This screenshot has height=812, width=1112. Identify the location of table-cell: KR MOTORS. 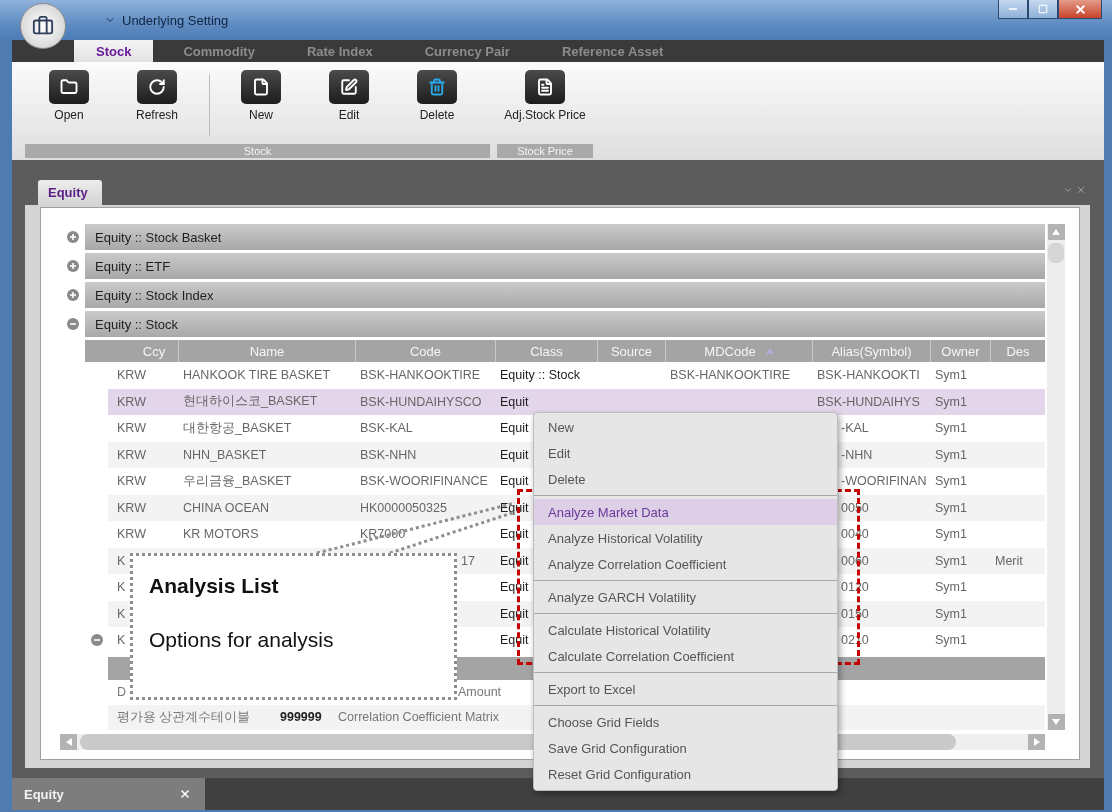
(221, 534).